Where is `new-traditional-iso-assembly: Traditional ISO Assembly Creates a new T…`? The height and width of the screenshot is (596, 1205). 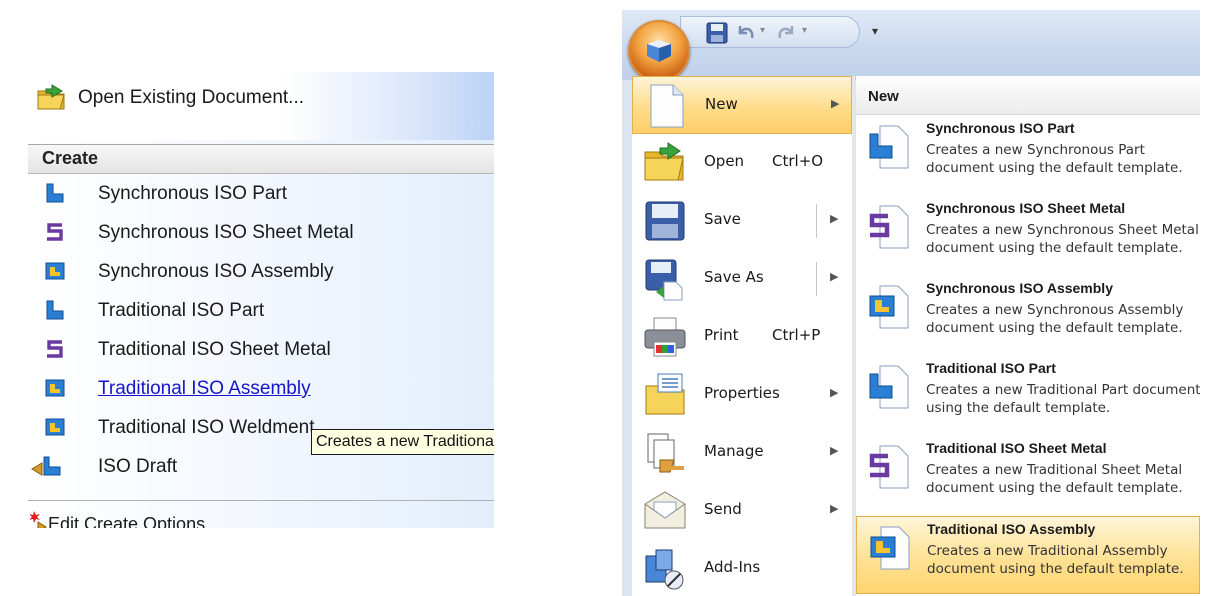 new-traditional-iso-assembly: Traditional ISO Assembly Creates a new T… is located at coordinates (1028, 555).